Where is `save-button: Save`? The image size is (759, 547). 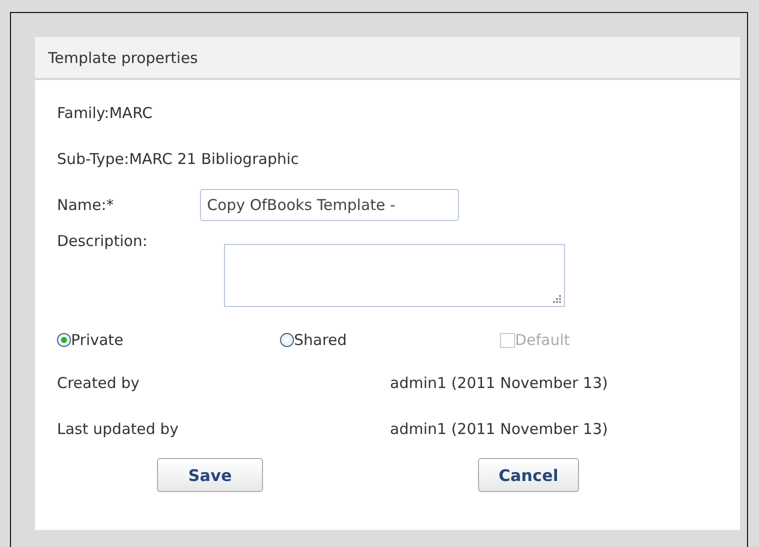 save-button: Save is located at coordinates (210, 475).